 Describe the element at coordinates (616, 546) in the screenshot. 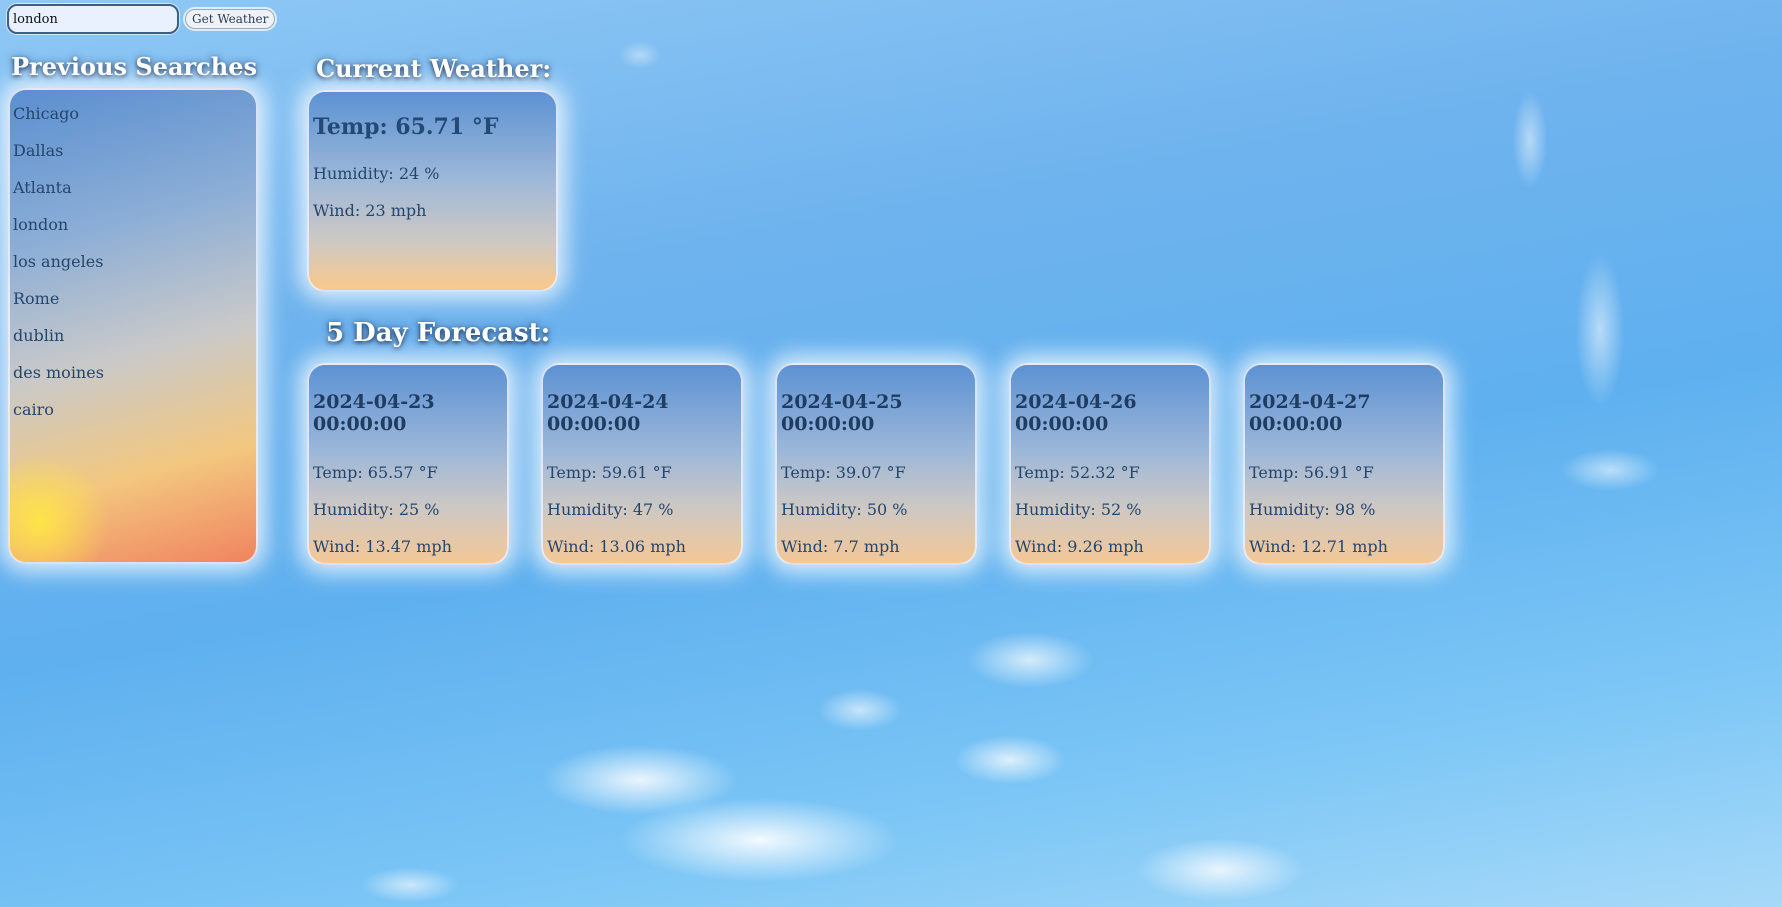

I see `forecast-wind: Wind: 13.06 mph` at that location.